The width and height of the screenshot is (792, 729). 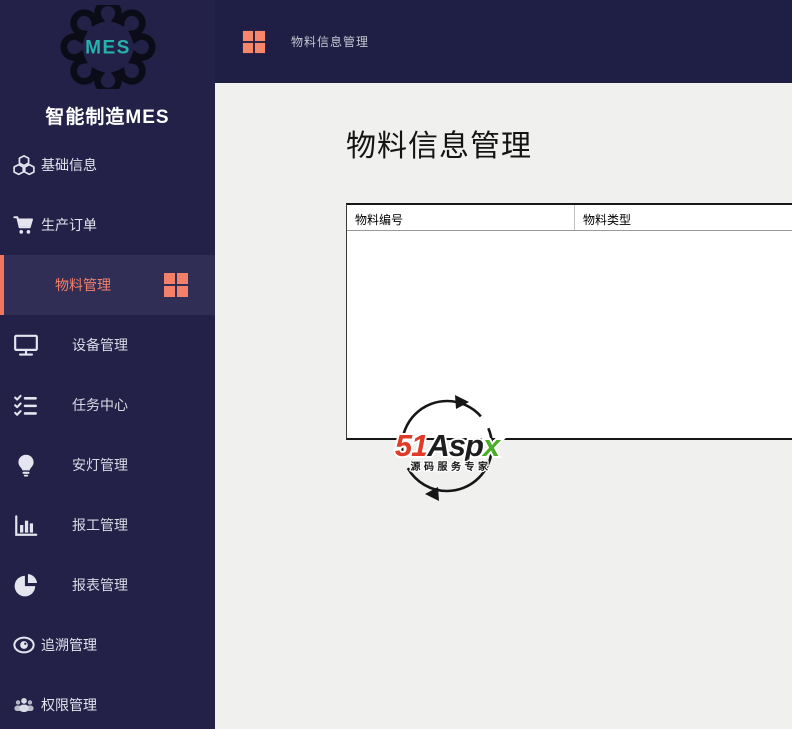 I want to click on gear-logo-icon: MES, so click(x=107, y=47).